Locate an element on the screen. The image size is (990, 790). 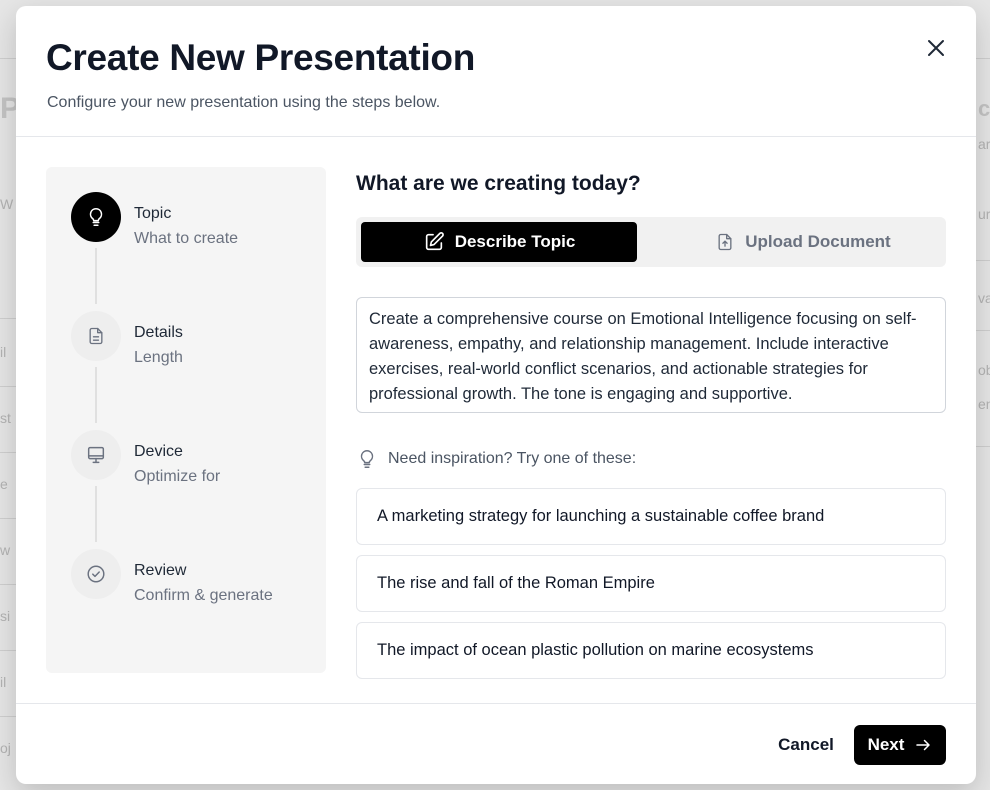
describe-topic-tab: Describe Topic is located at coordinates (499, 242).